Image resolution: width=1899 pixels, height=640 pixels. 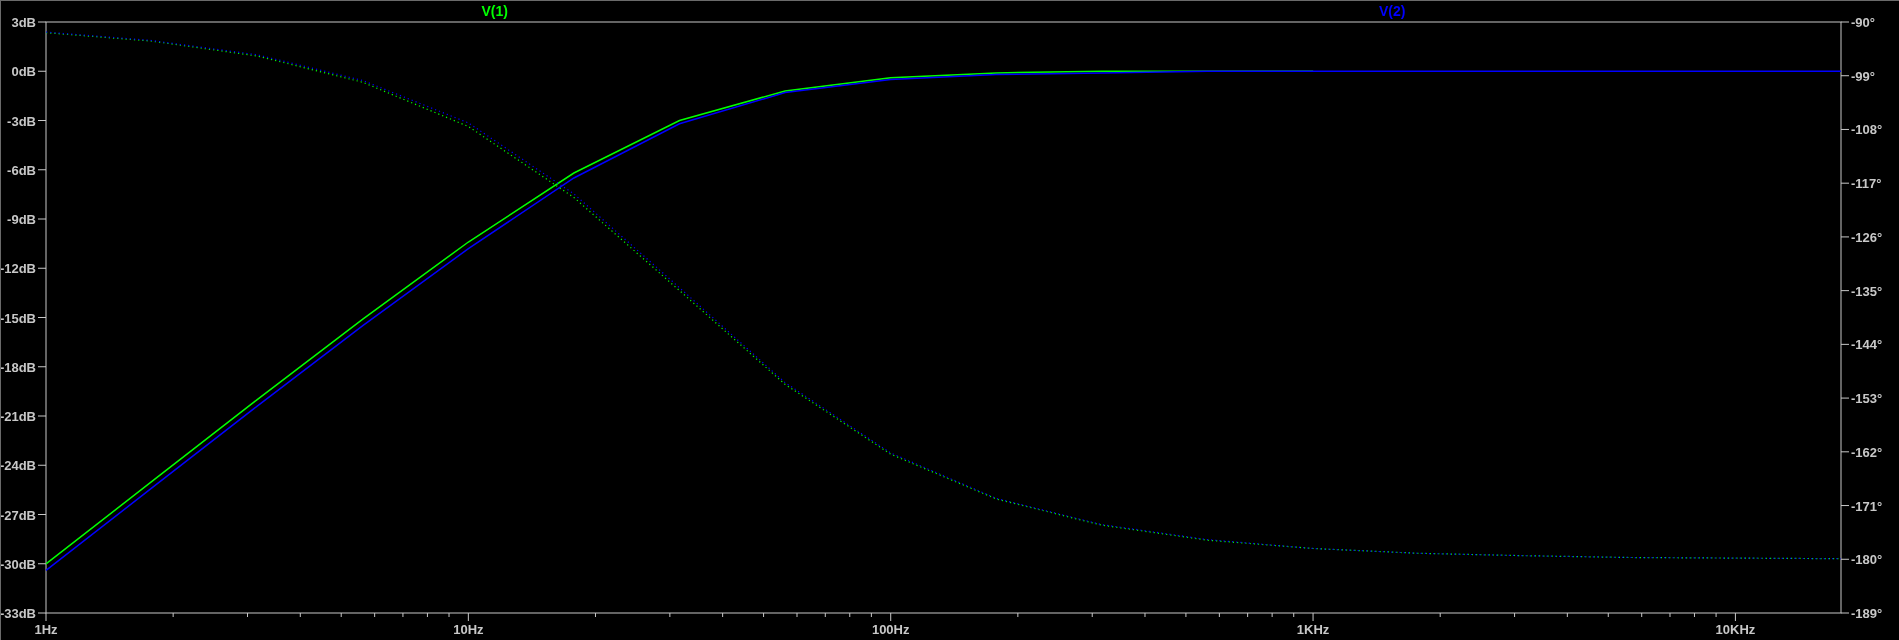 What do you see at coordinates (1863, 76) in the screenshot?
I see `axis-tick-label: -99°` at bounding box center [1863, 76].